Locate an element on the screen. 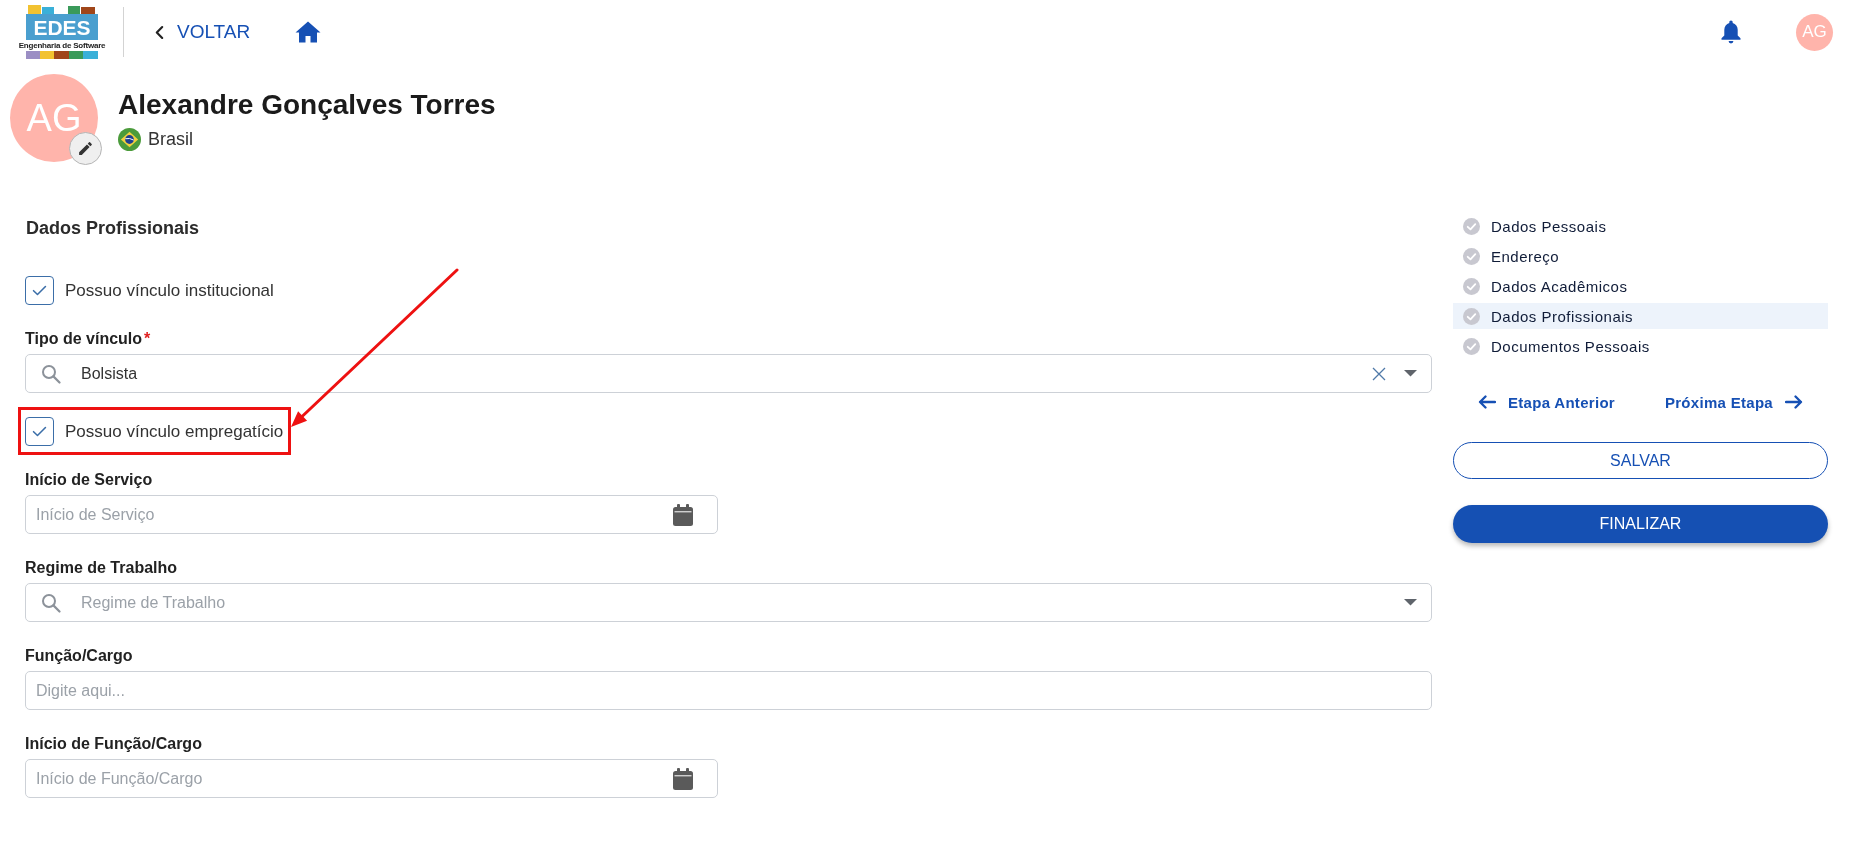  field-label: Regime de Trabalho is located at coordinates (102, 568).